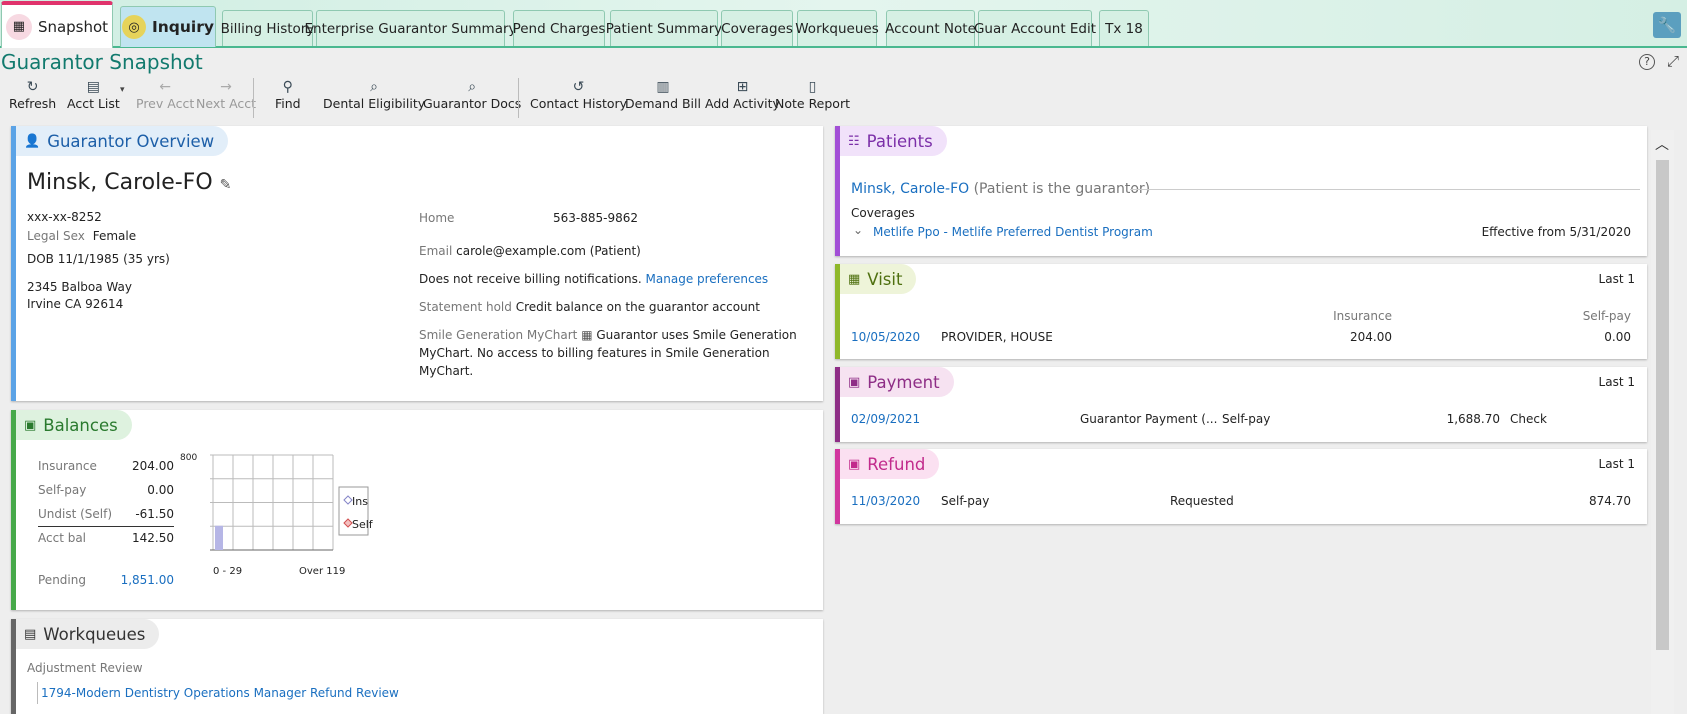 This screenshot has width=1687, height=714. Describe the element at coordinates (837, 28) in the screenshot. I see `tab-workqueues: Workqueues` at that location.